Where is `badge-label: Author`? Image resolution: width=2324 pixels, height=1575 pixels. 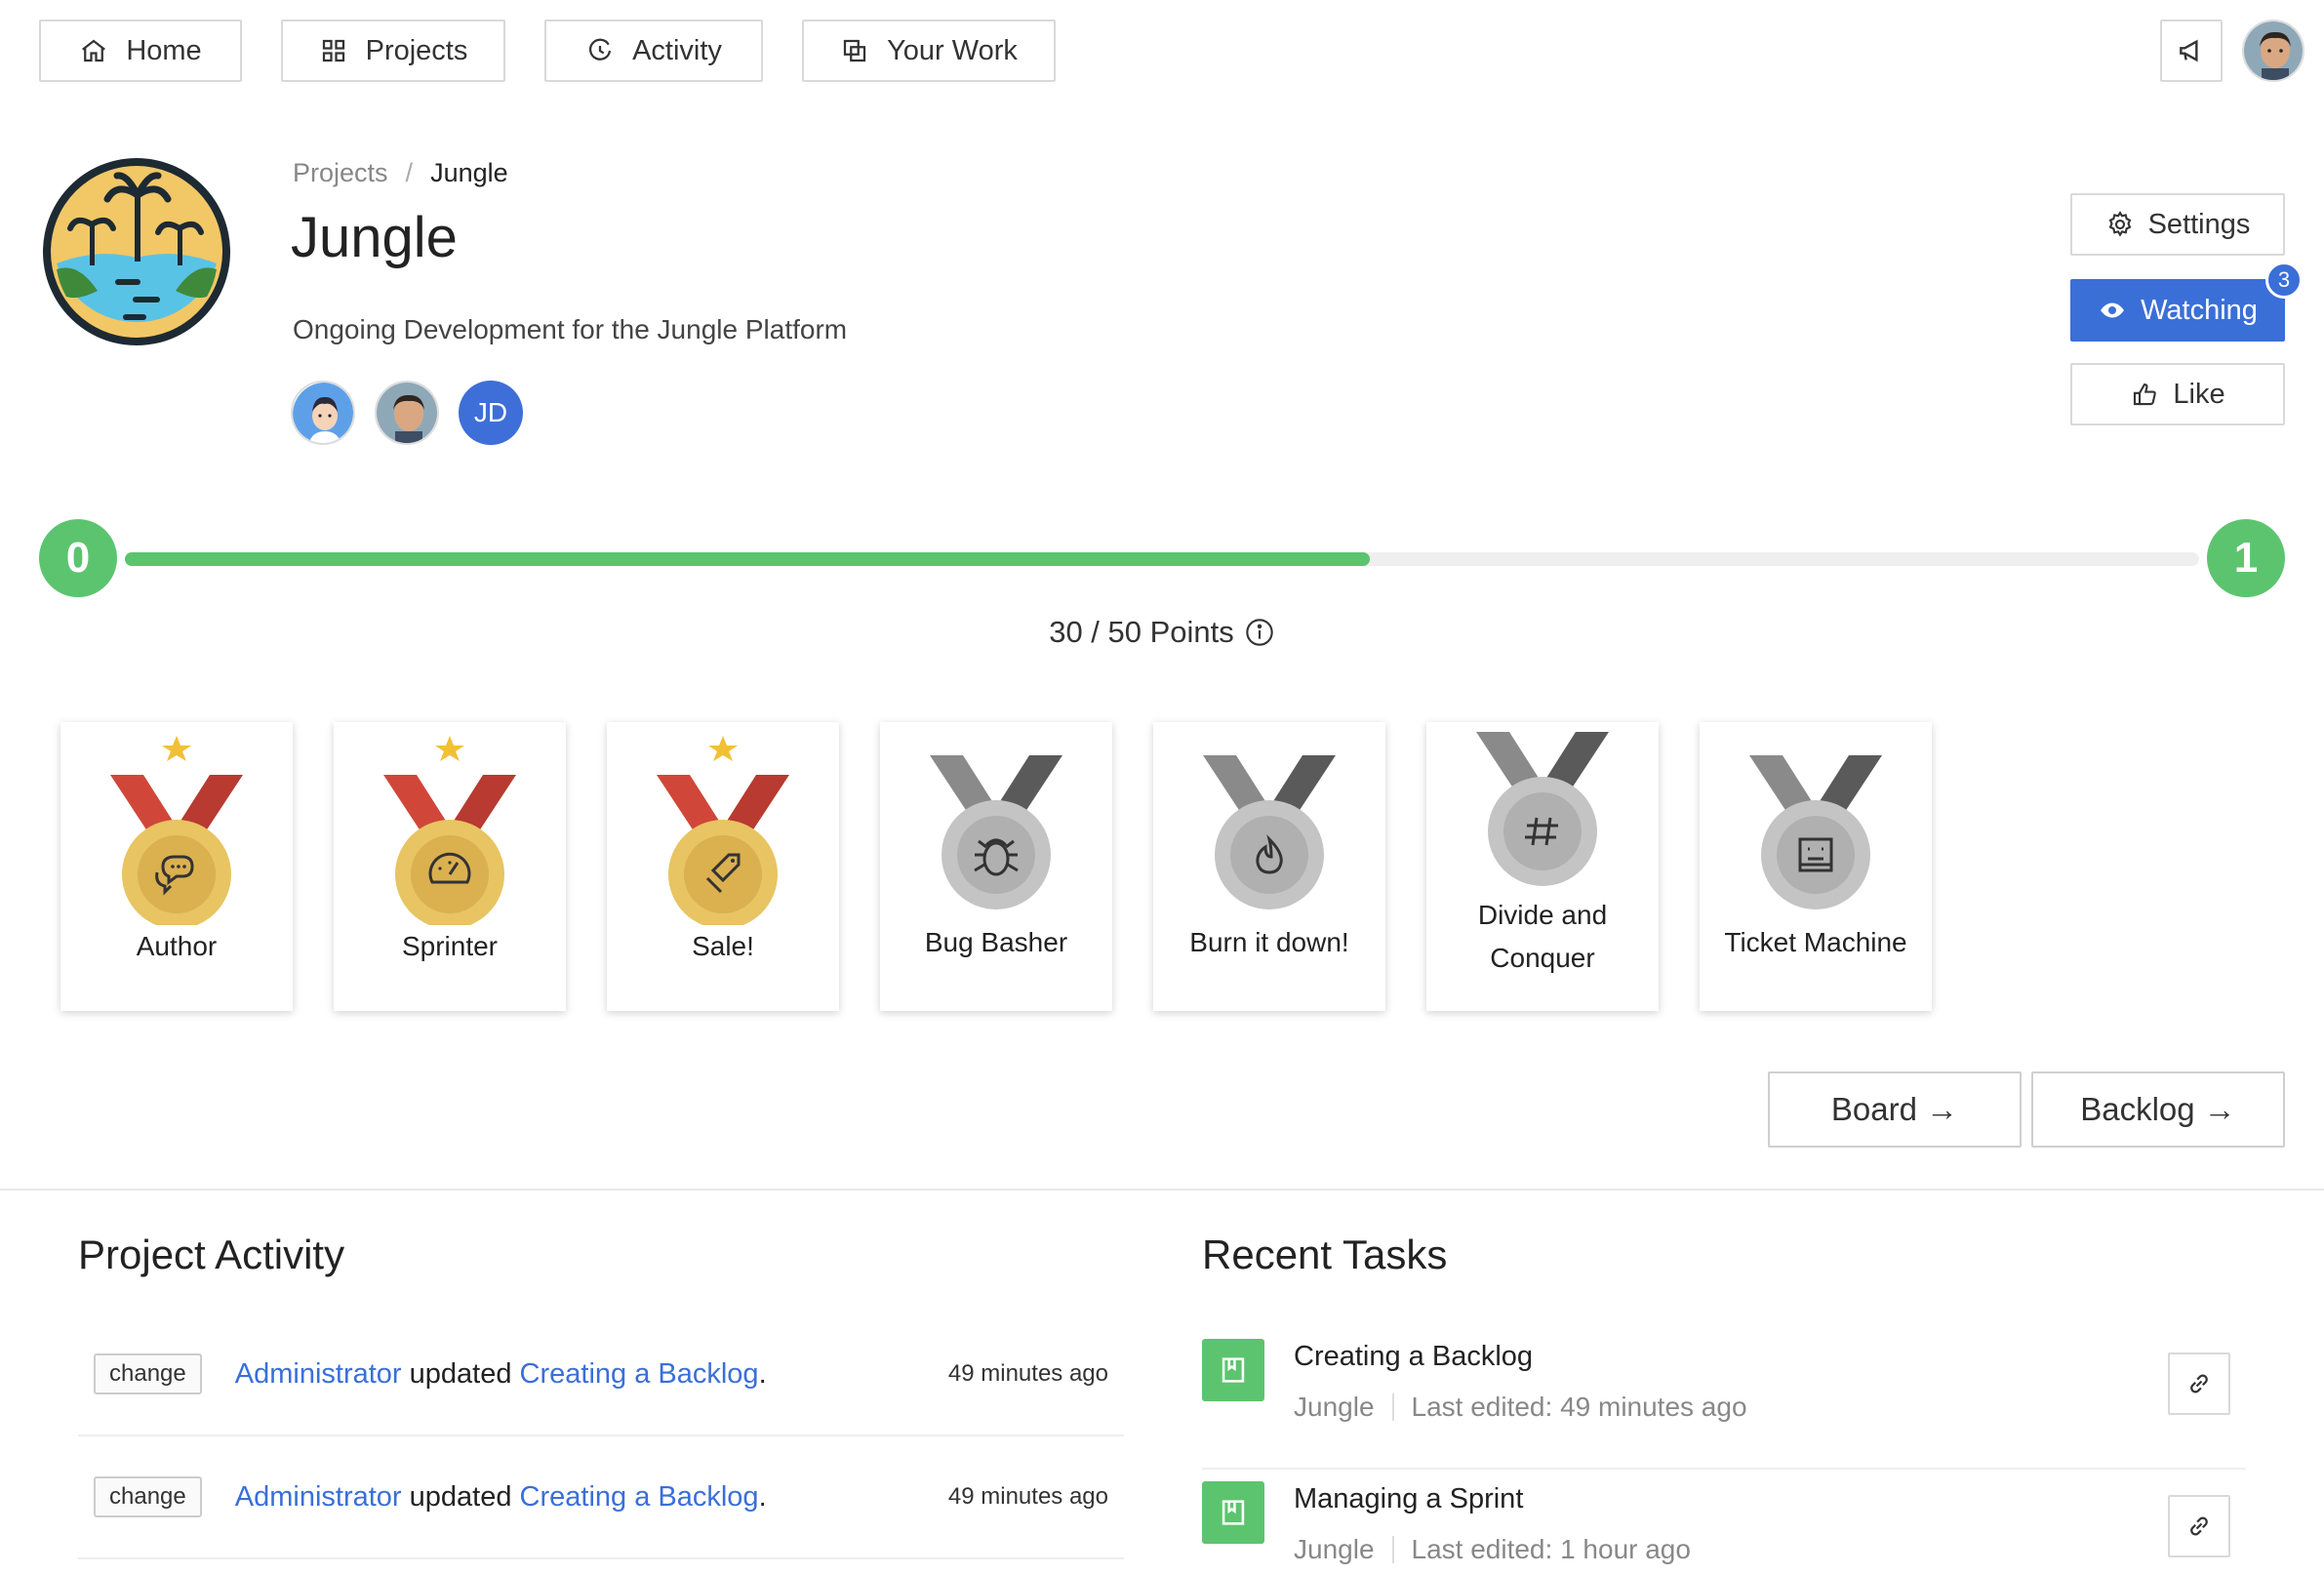 badge-label: Author is located at coordinates (177, 946).